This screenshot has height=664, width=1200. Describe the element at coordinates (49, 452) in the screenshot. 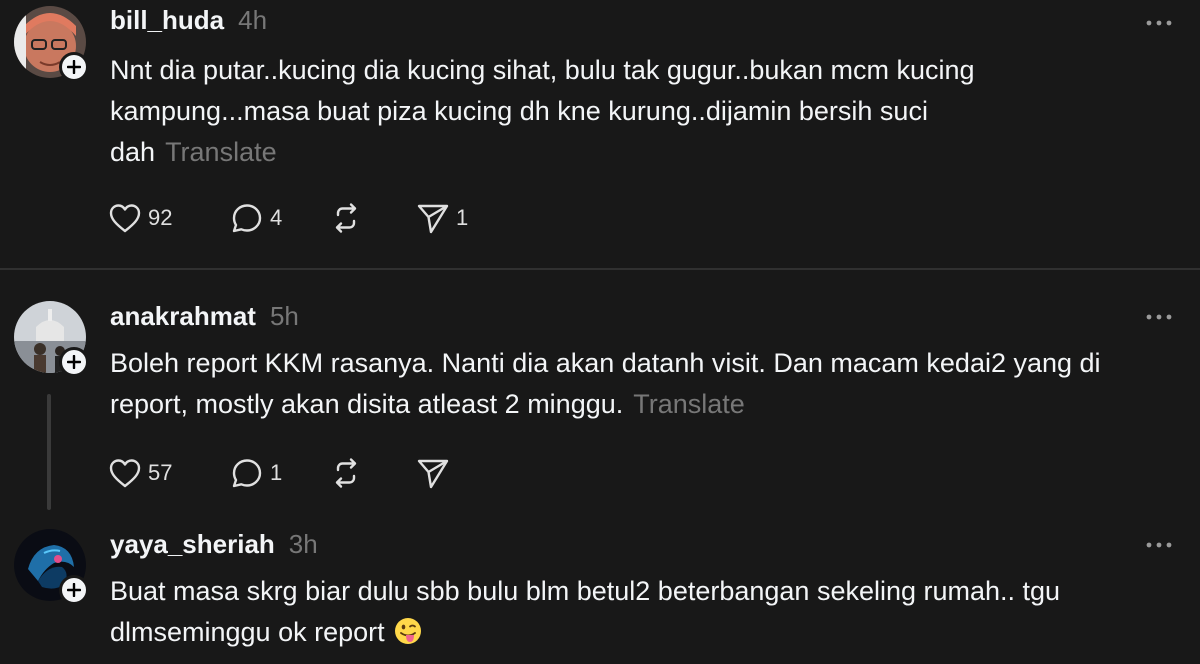

I see `thread-line` at that location.